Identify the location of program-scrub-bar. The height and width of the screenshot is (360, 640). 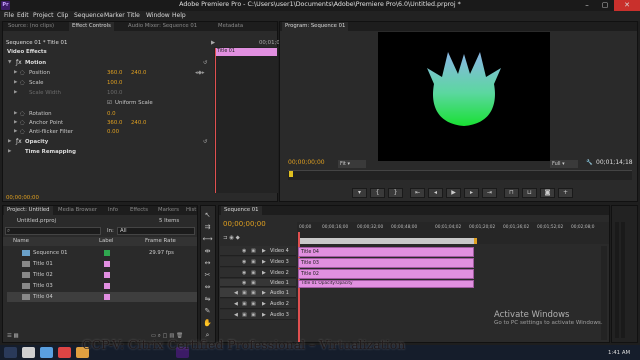
(460, 175).